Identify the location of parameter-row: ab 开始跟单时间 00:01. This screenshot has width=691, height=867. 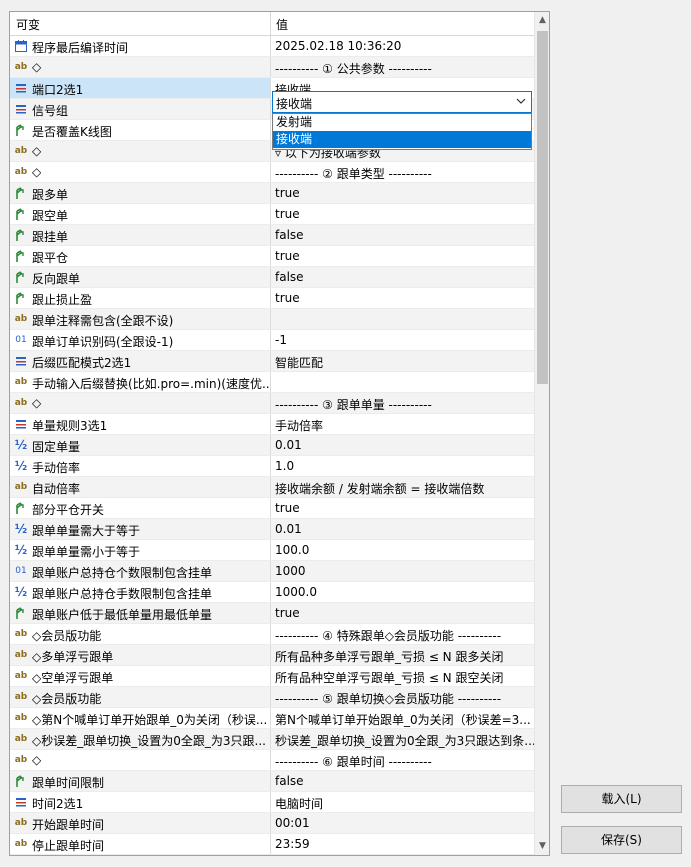
(272, 823).